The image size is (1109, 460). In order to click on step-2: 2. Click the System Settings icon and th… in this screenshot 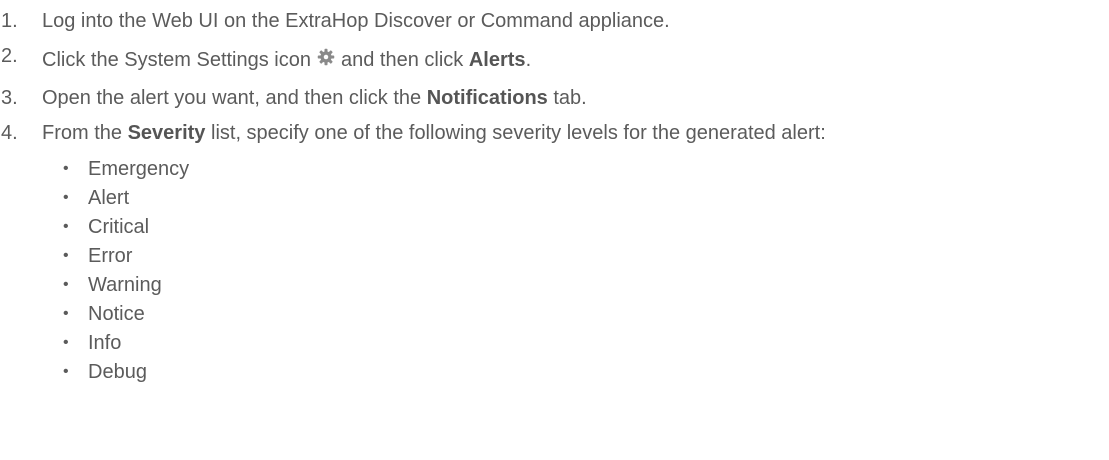, I will do `click(265, 60)`.